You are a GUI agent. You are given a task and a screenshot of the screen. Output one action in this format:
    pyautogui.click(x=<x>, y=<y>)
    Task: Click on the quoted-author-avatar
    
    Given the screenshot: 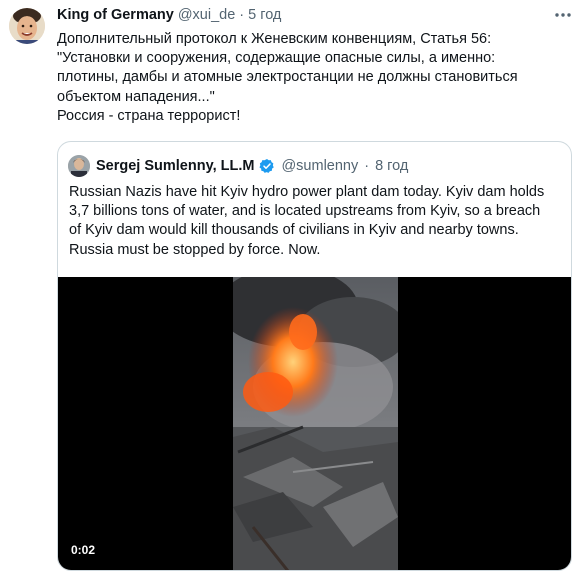 What is the action you would take?
    pyautogui.click(x=79, y=166)
    